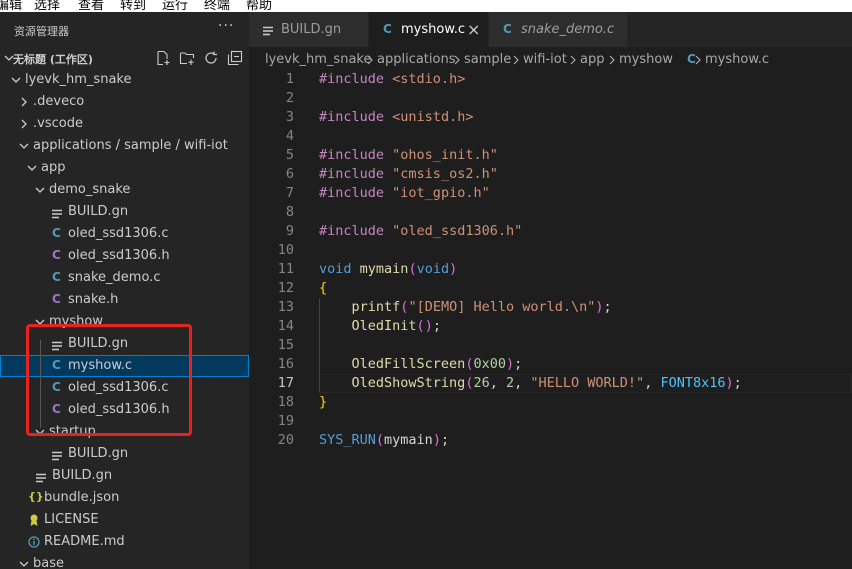 This screenshot has width=852, height=569. I want to click on tree-file: LICENSE, so click(124, 520).